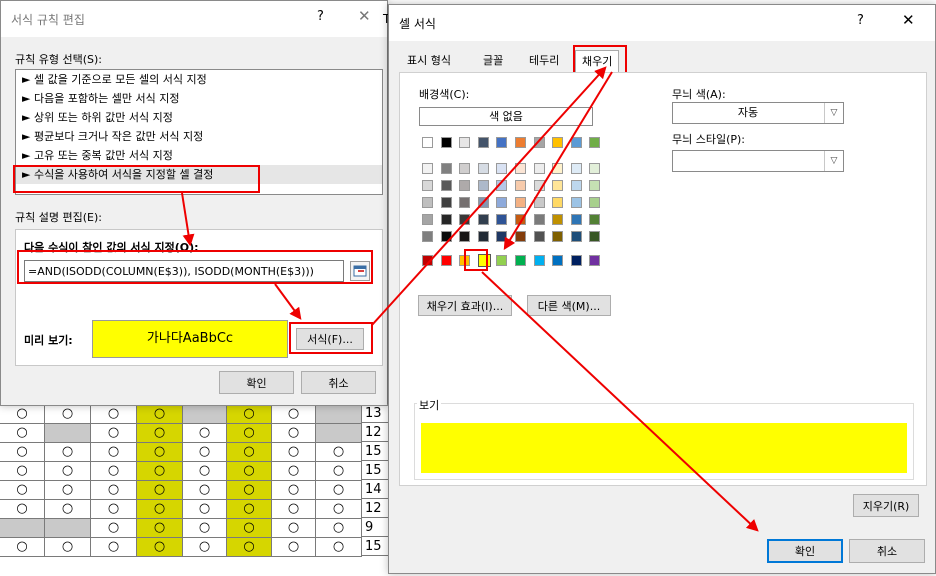 This screenshot has width=936, height=576. What do you see at coordinates (376, 452) in the screenshot?
I see `sheet-total-cell: 15` at bounding box center [376, 452].